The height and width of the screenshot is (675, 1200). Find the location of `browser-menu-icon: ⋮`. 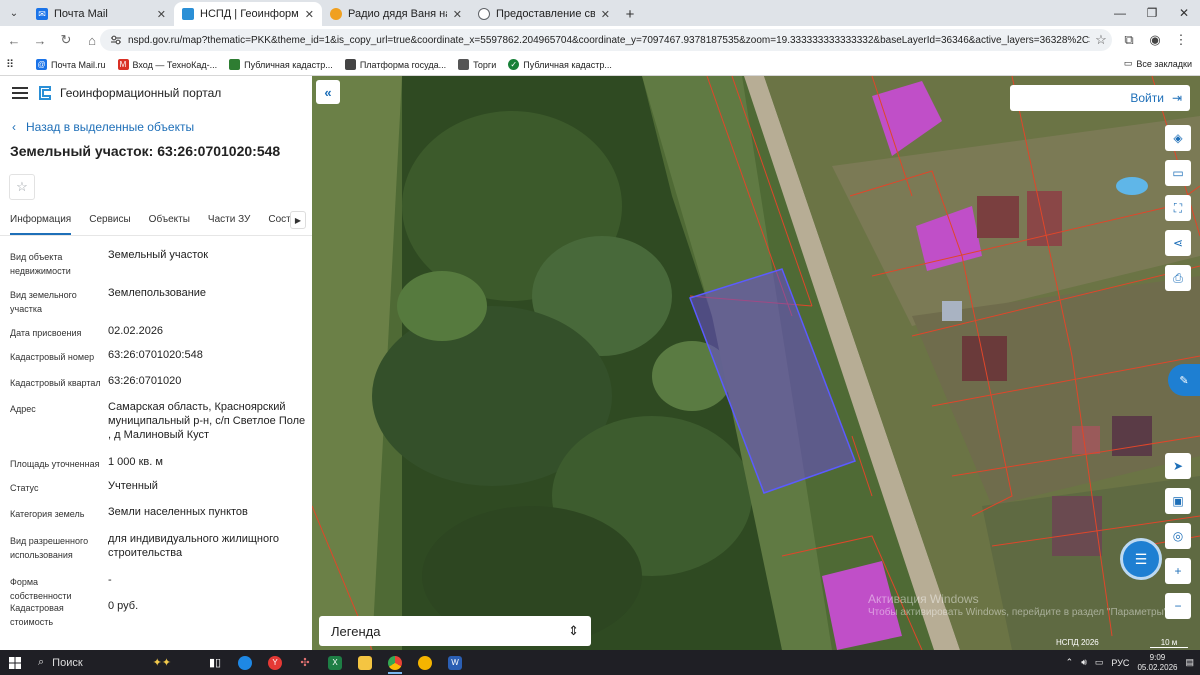

browser-menu-icon: ⋮ is located at coordinates (1181, 40).